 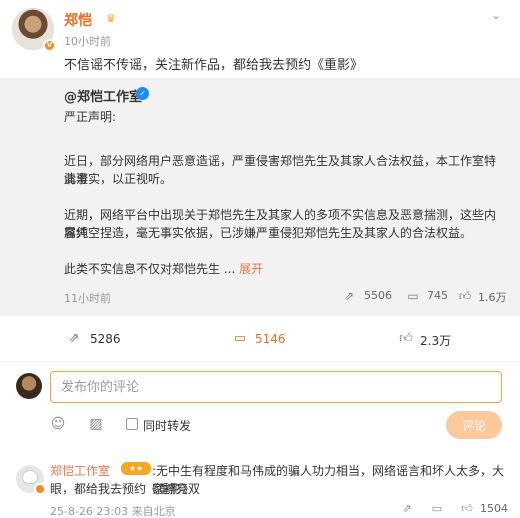 What do you see at coordinates (142, 93) in the screenshot?
I see `verified-icon: ✓` at bounding box center [142, 93].